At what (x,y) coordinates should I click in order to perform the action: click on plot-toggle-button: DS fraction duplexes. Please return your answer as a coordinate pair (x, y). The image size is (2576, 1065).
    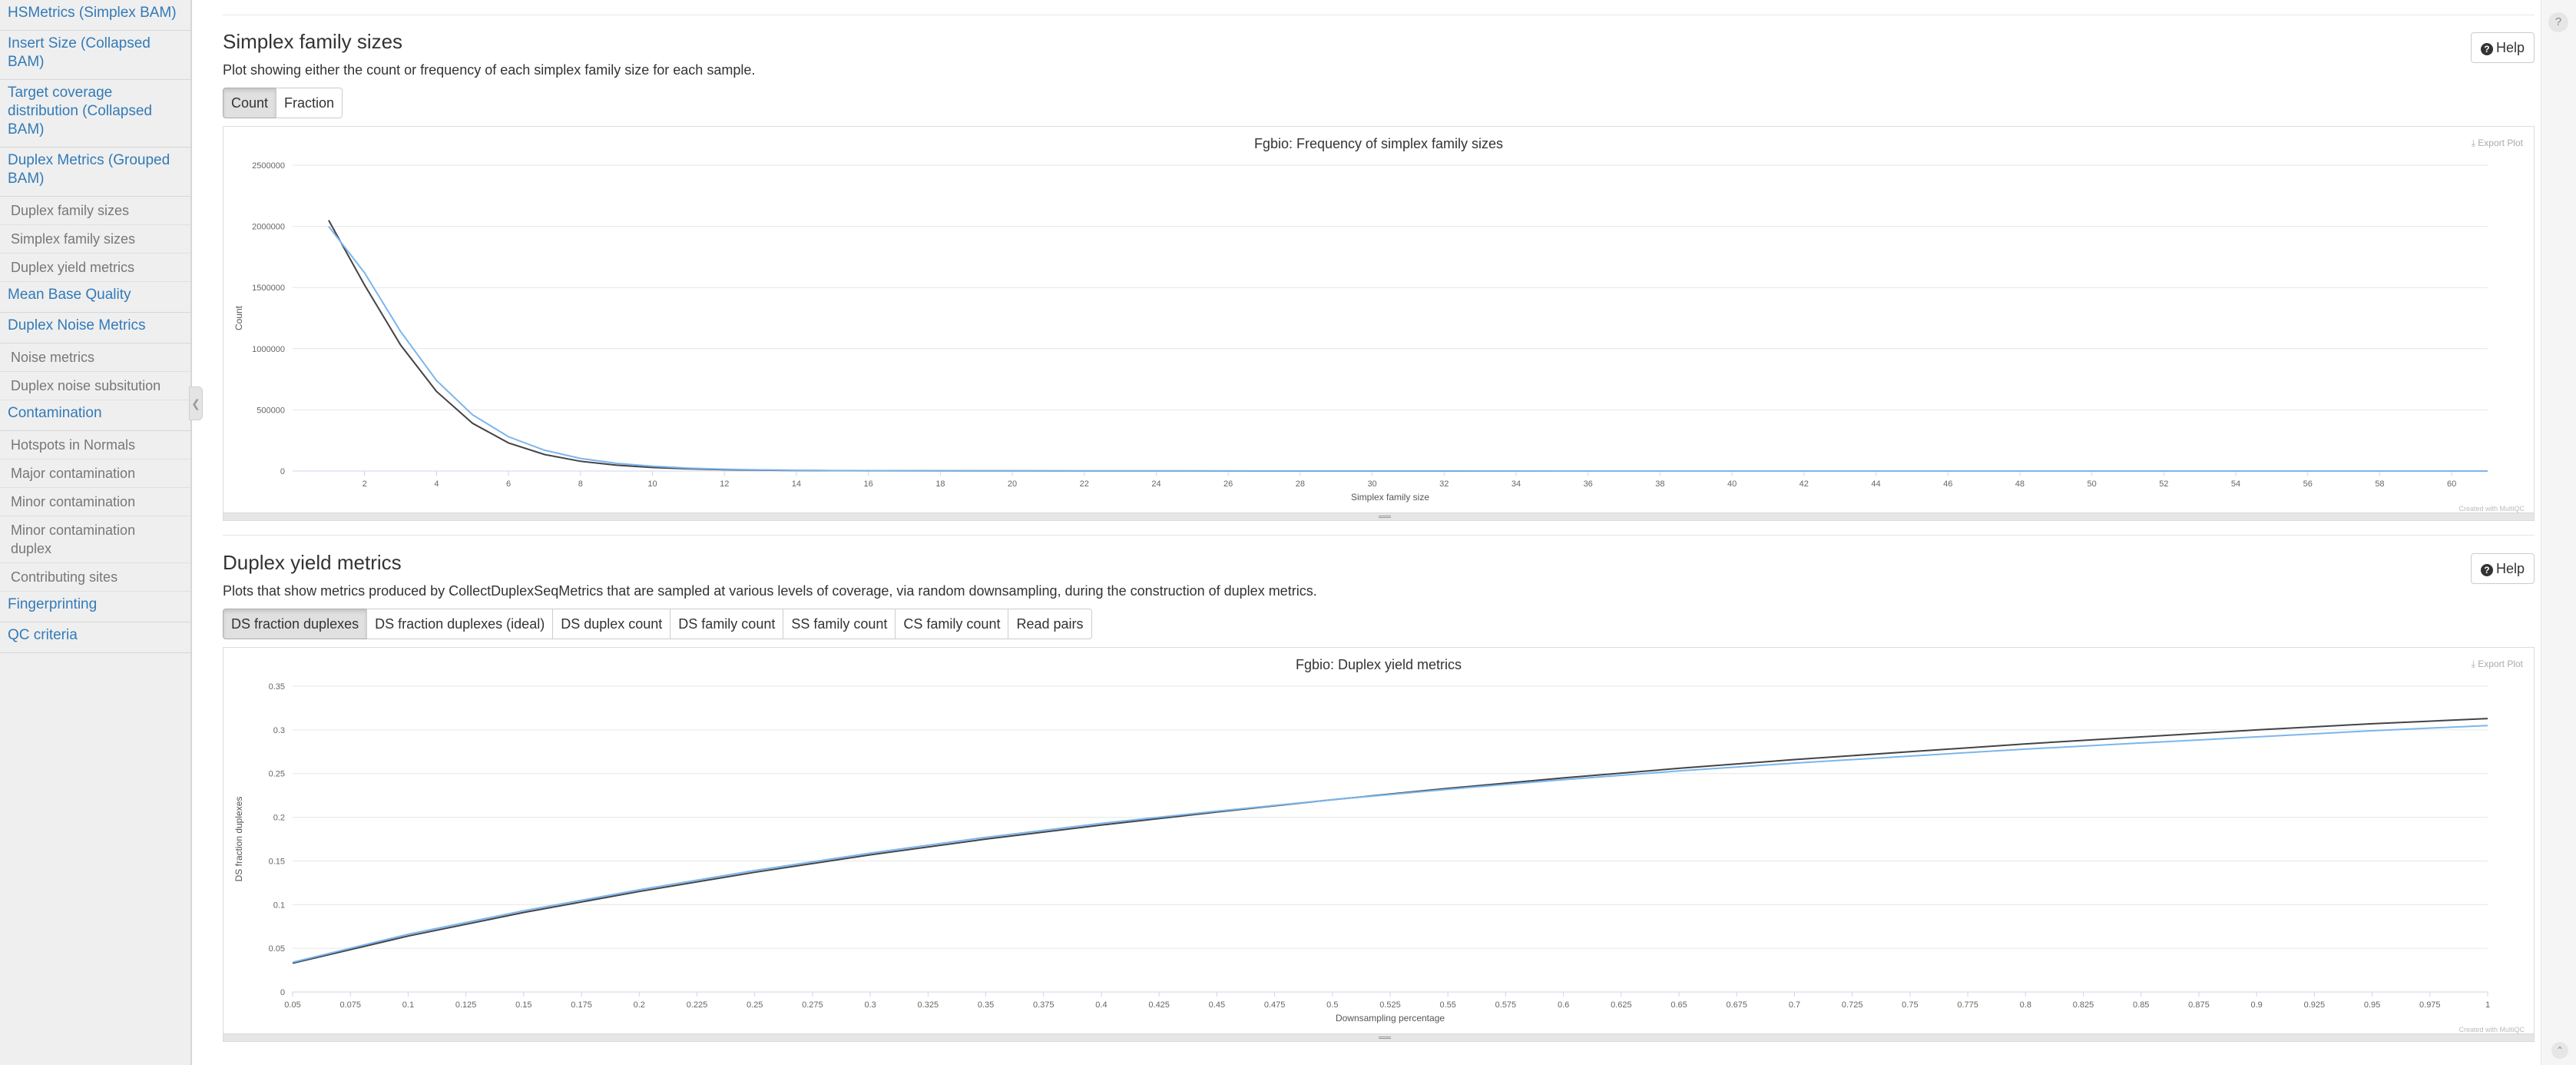
    Looking at the image, I should click on (295, 624).